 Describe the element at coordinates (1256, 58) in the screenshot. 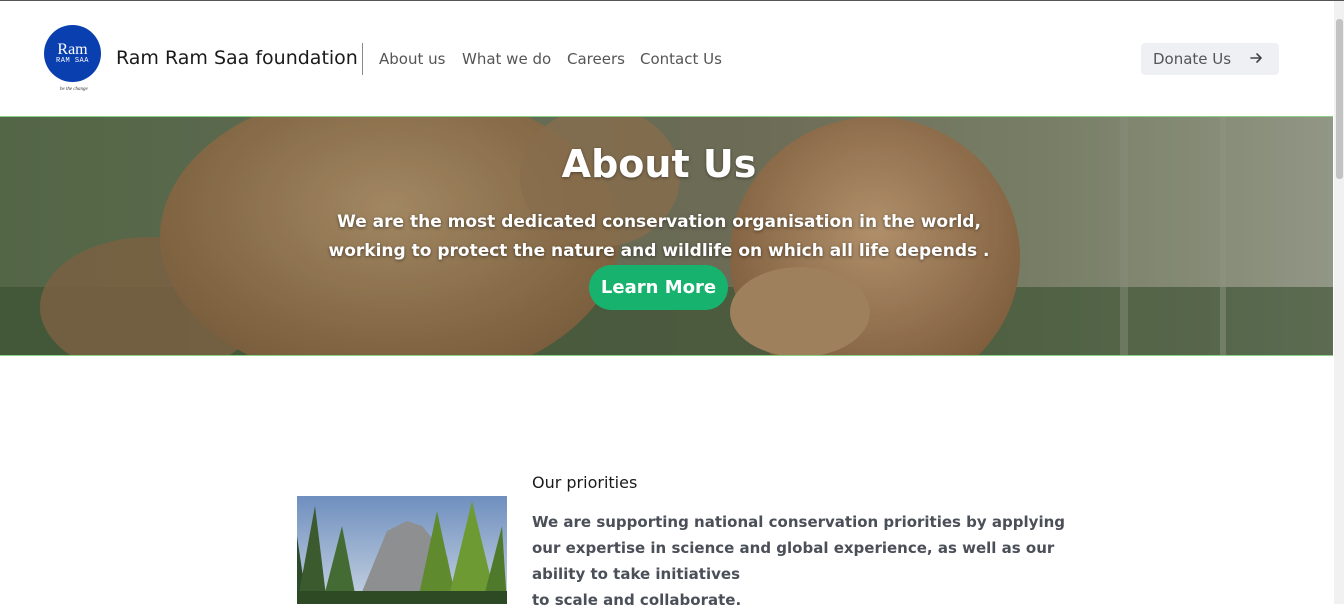

I see `arrow-right-icon` at that location.